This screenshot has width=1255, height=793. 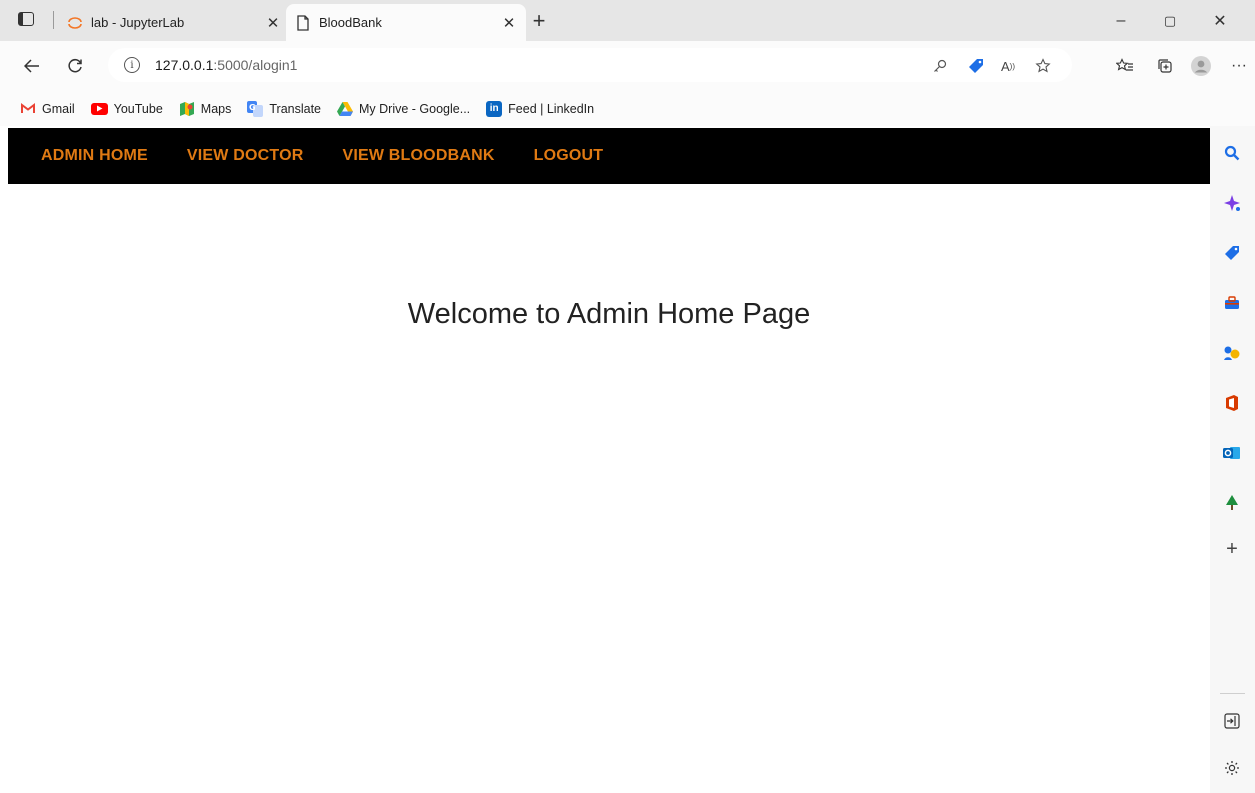 What do you see at coordinates (1232, 453) in the screenshot?
I see `outlook-icon` at bounding box center [1232, 453].